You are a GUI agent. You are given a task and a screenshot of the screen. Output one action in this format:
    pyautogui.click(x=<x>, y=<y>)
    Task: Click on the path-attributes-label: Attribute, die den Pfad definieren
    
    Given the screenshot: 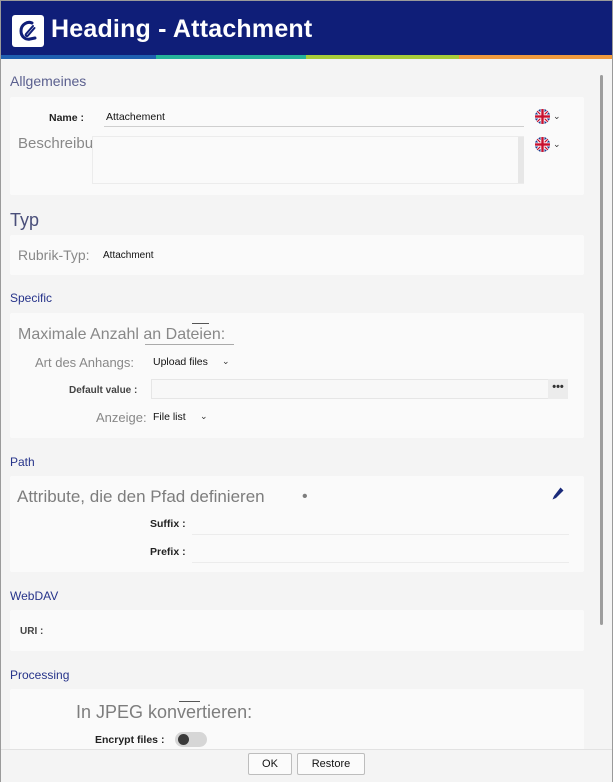 What is the action you would take?
    pyautogui.click(x=141, y=496)
    